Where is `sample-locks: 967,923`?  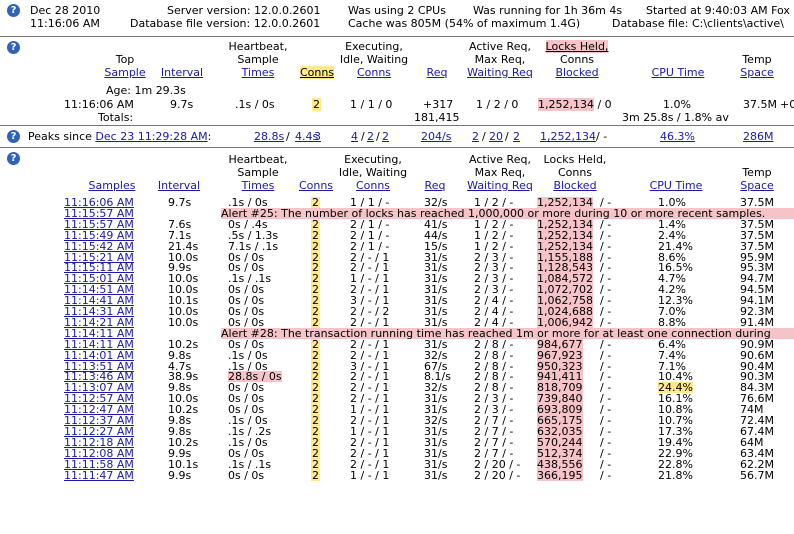 sample-locks: 967,923 is located at coordinates (560, 355).